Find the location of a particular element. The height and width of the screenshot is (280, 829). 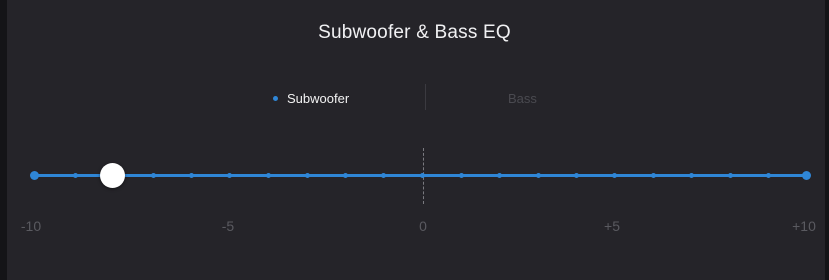

slider-min-endpoint is located at coordinates (34, 175).